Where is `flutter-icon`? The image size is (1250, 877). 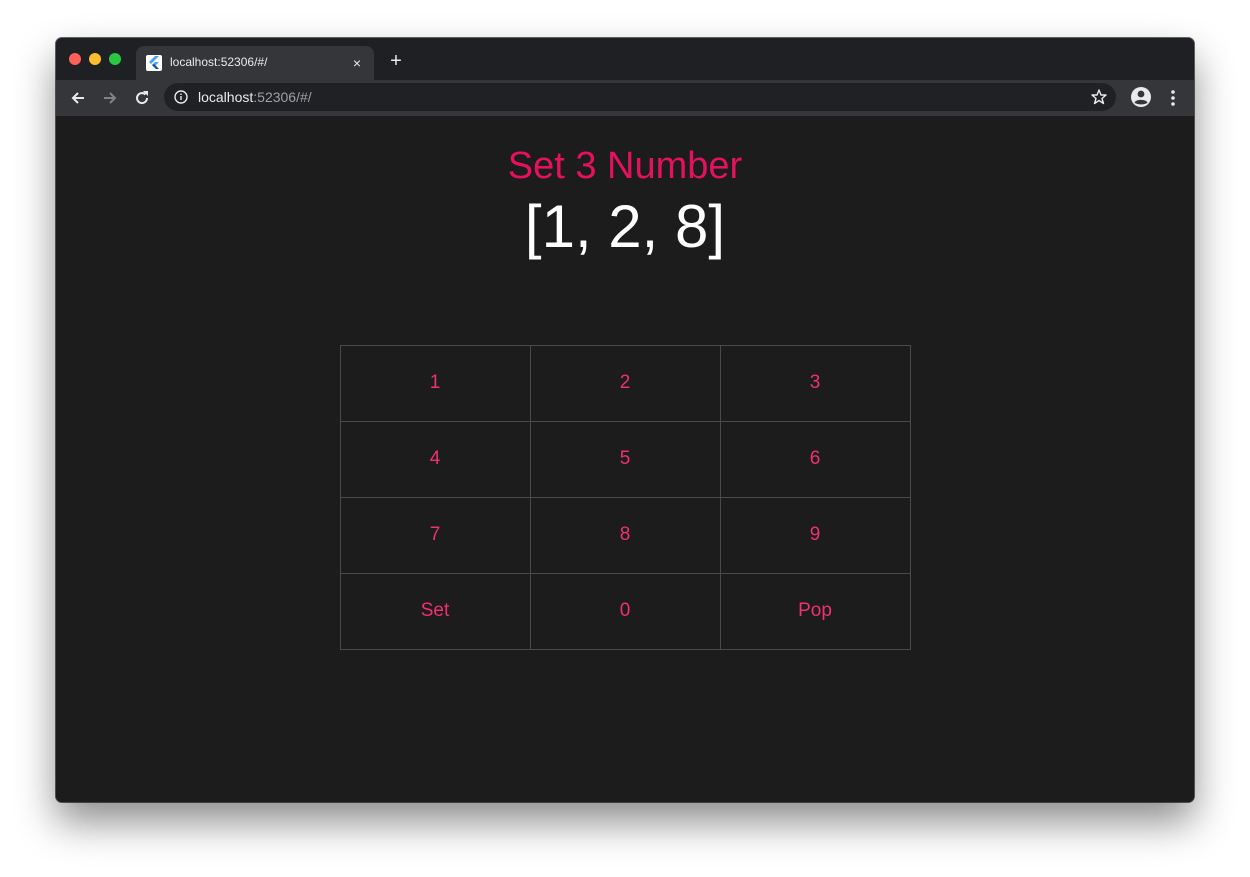 flutter-icon is located at coordinates (154, 63).